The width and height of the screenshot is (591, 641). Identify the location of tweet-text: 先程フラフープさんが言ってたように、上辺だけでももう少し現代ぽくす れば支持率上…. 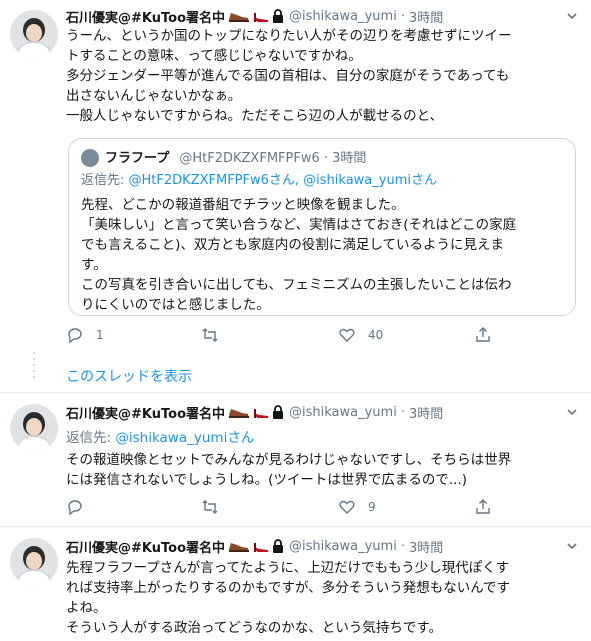
(321, 598).